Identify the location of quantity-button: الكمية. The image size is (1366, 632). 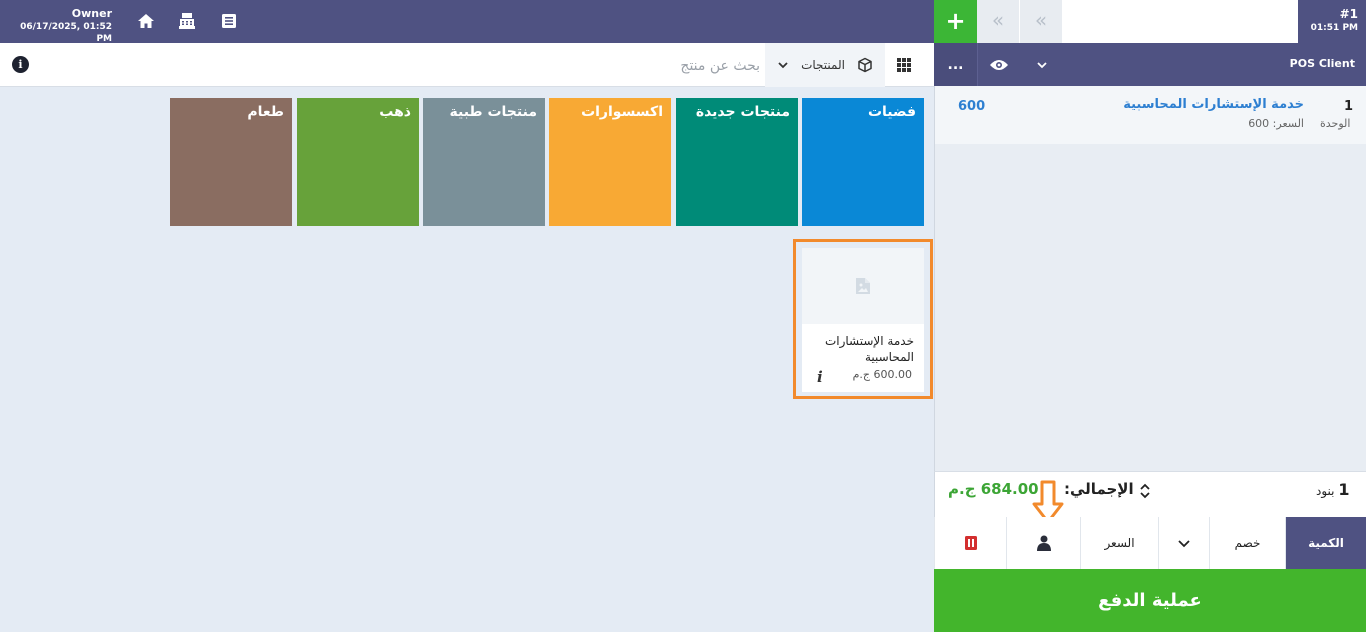
(1325, 543).